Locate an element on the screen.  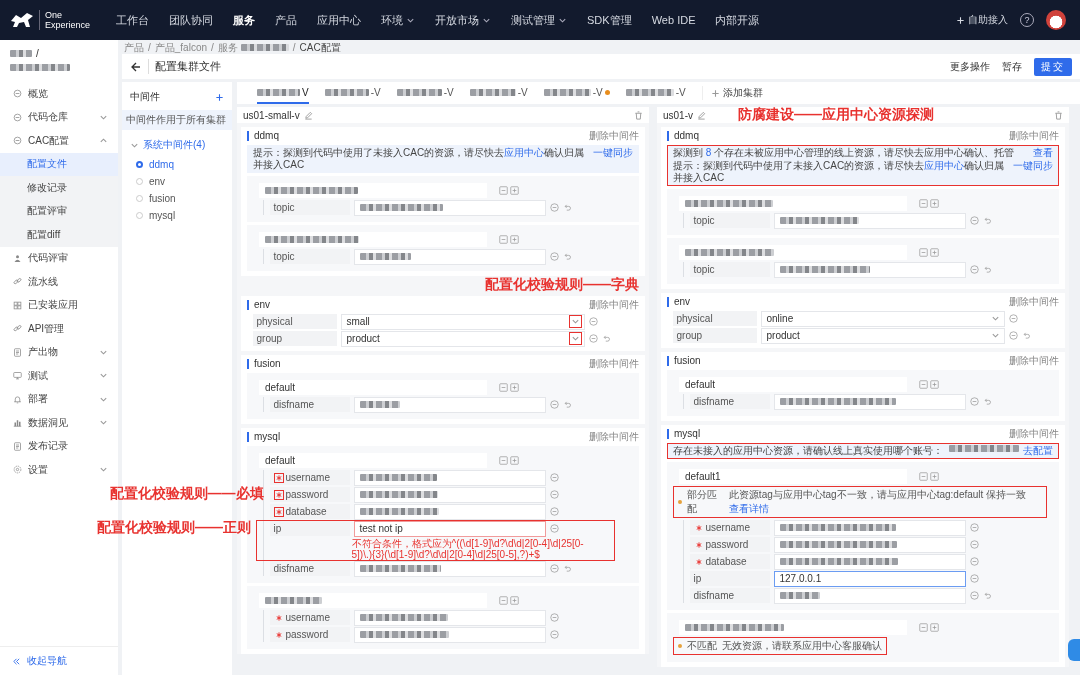
action-link: 一键同步 is located at coordinates (613, 153).